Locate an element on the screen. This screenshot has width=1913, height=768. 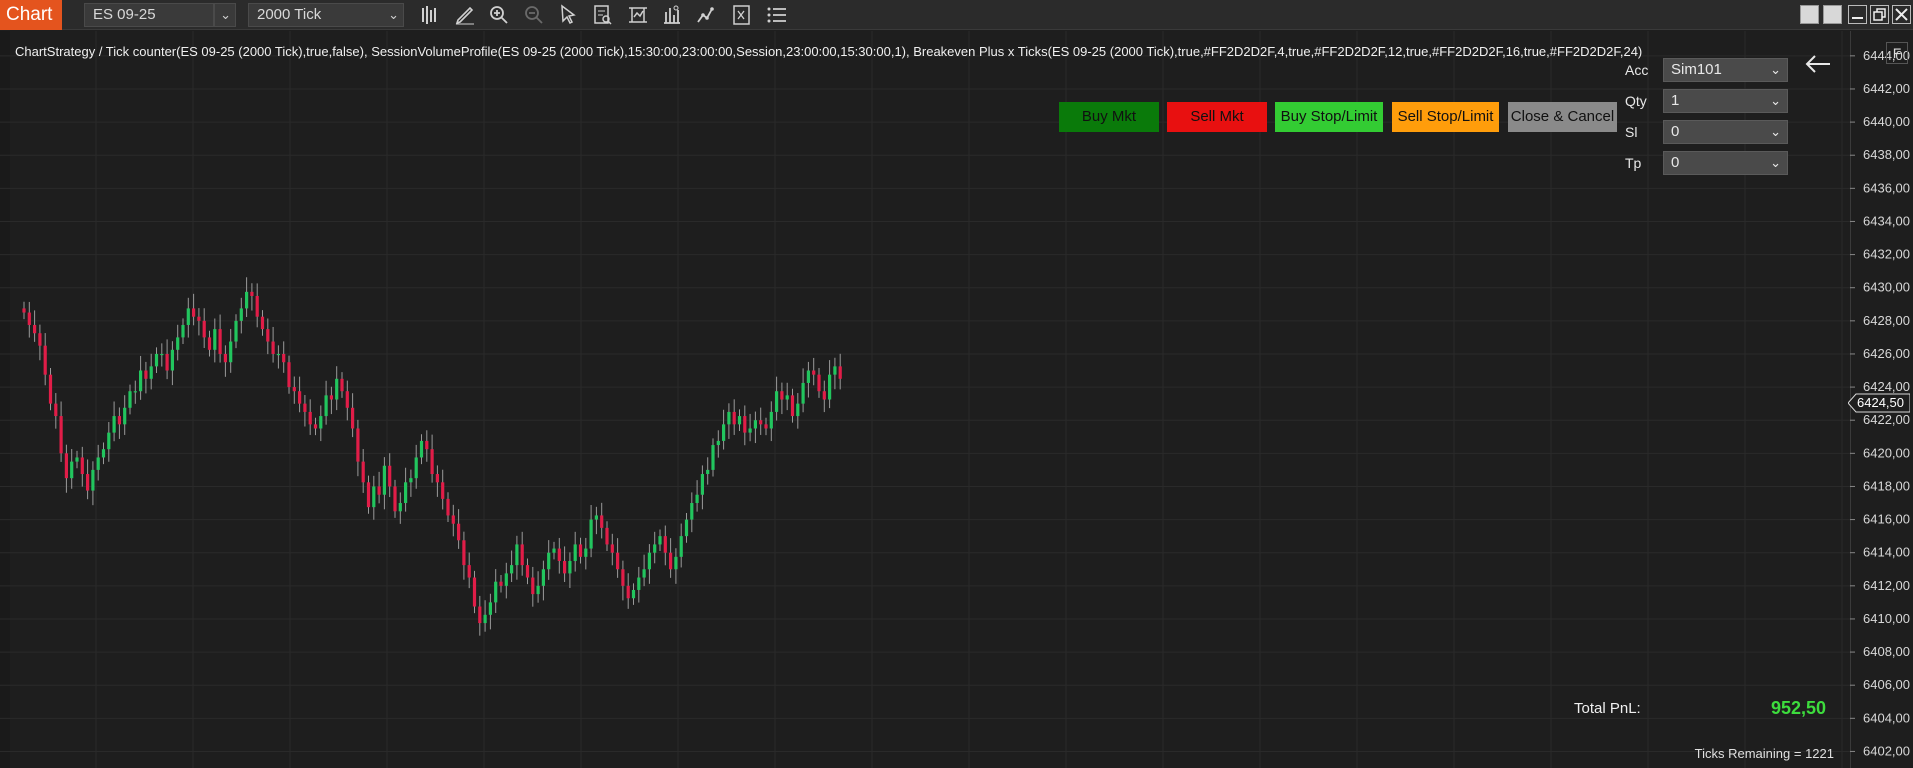
close-cancel-button: Close & Cancel is located at coordinates (1562, 117).